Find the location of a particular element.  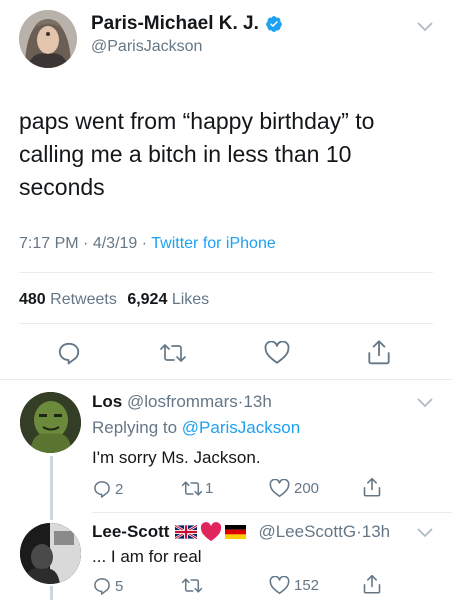

section-divider is located at coordinates (226, 379).